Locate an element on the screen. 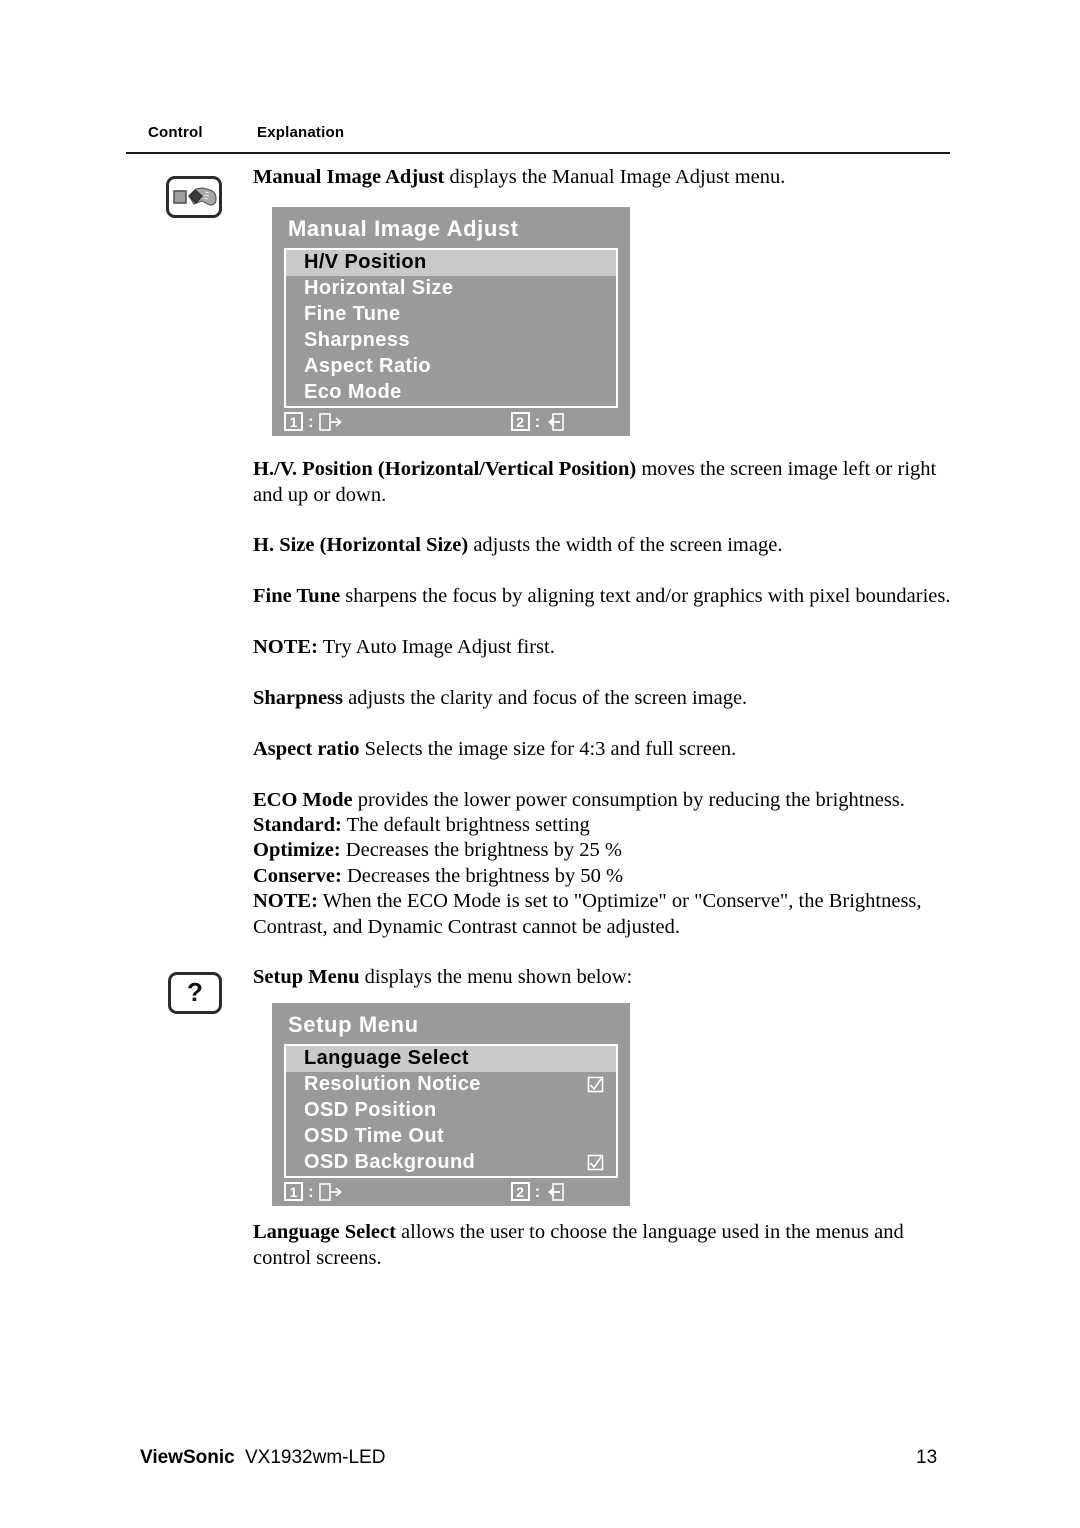  footer-page-number: 13 is located at coordinates (927, 1457).